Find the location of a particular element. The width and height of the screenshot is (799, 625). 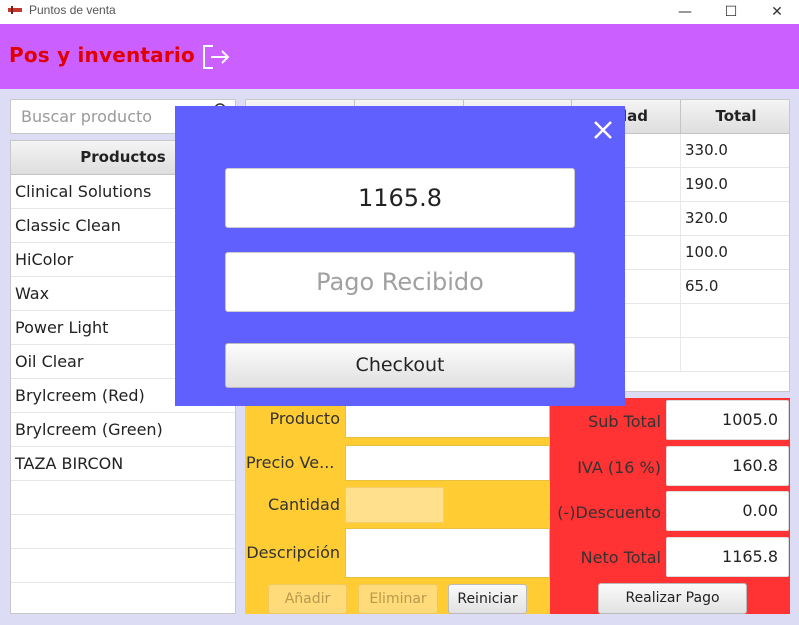

window-title-bar: Puntos de venta — ☐ ✕ is located at coordinates (399, 12).